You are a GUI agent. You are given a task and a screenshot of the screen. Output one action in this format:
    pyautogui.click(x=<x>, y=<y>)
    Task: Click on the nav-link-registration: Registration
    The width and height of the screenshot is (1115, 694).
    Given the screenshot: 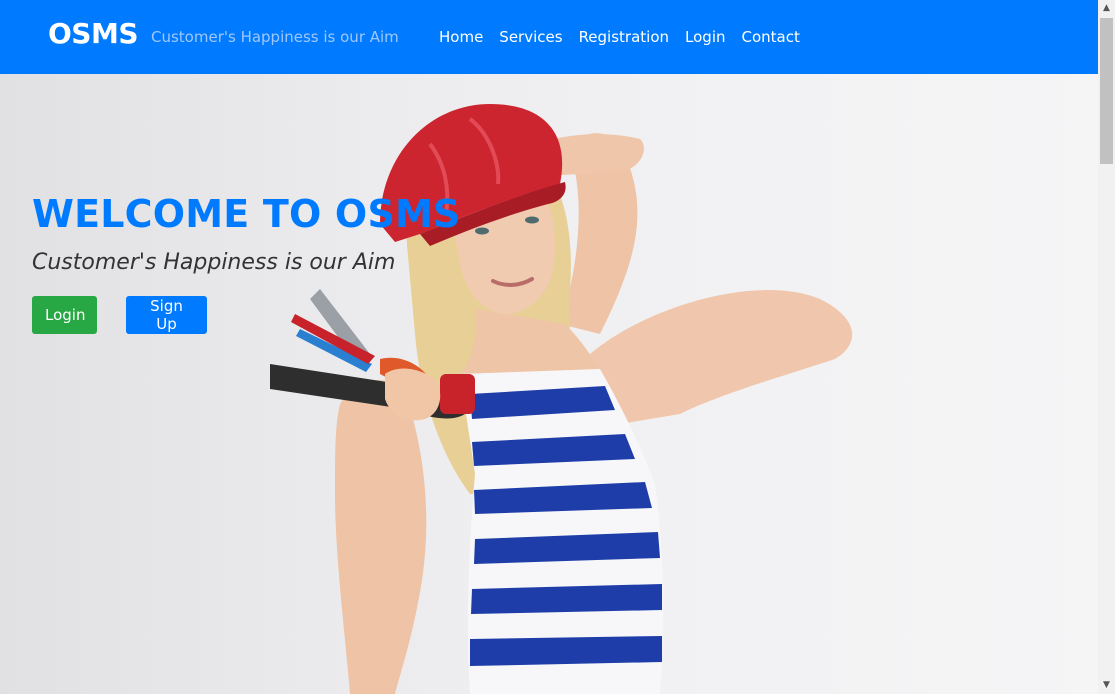 What is the action you would take?
    pyautogui.click(x=624, y=37)
    